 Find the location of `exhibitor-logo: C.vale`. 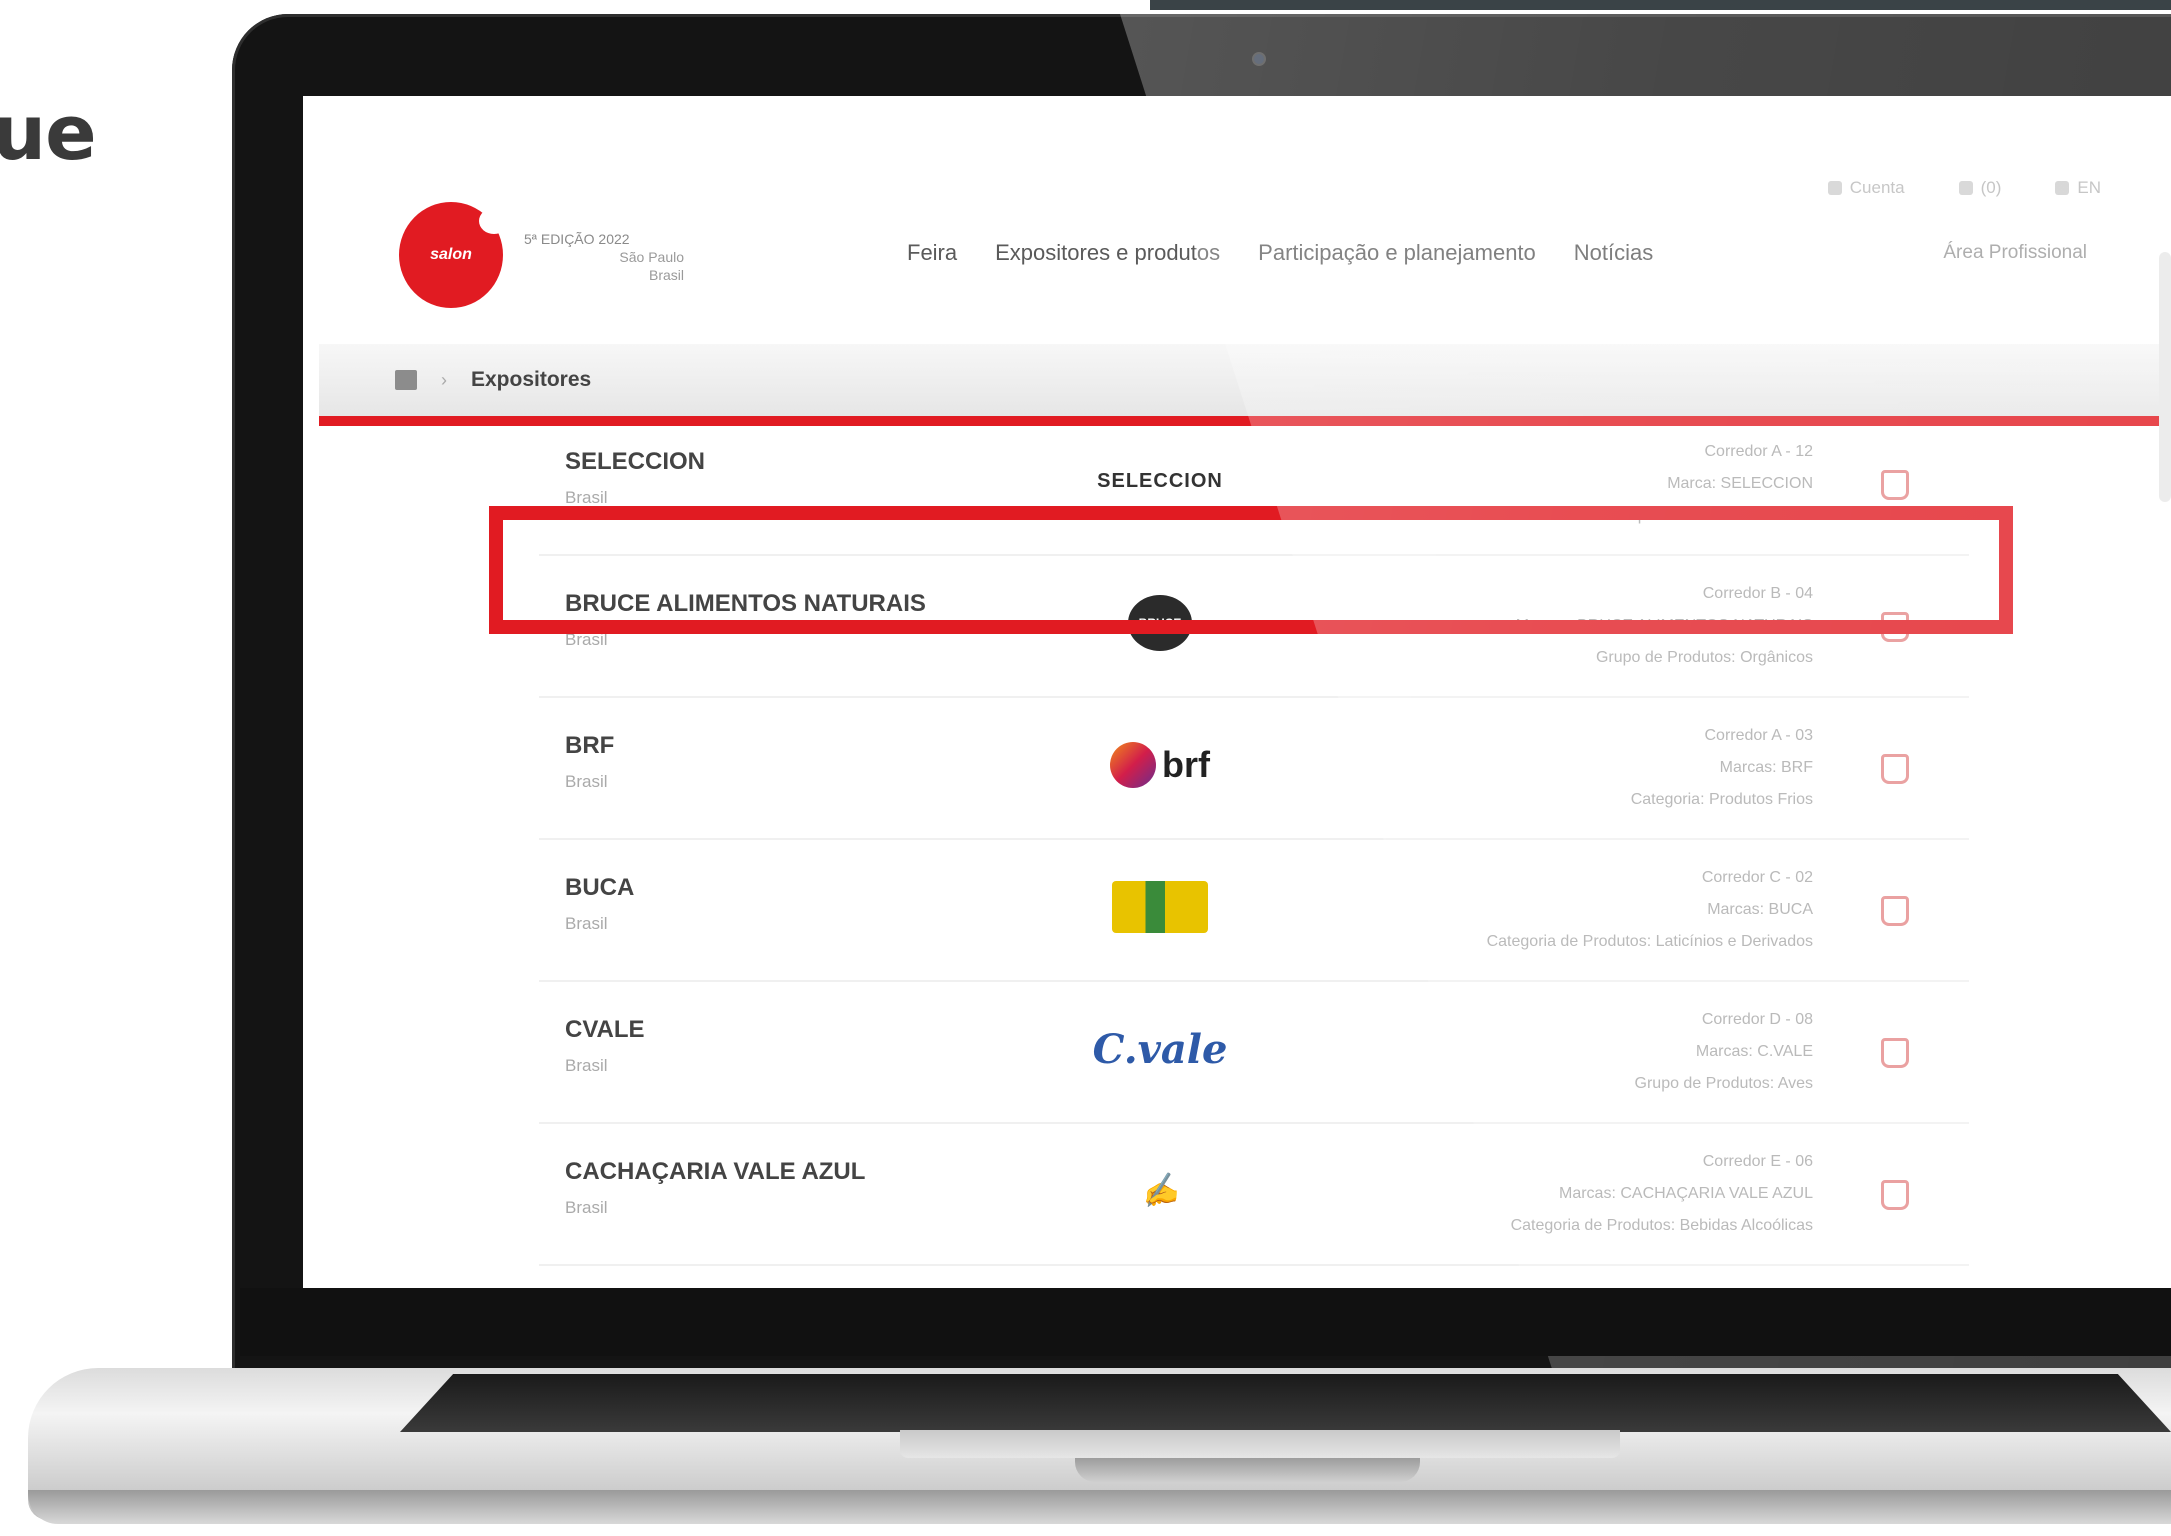

exhibitor-logo: C.vale is located at coordinates (1160, 1049).